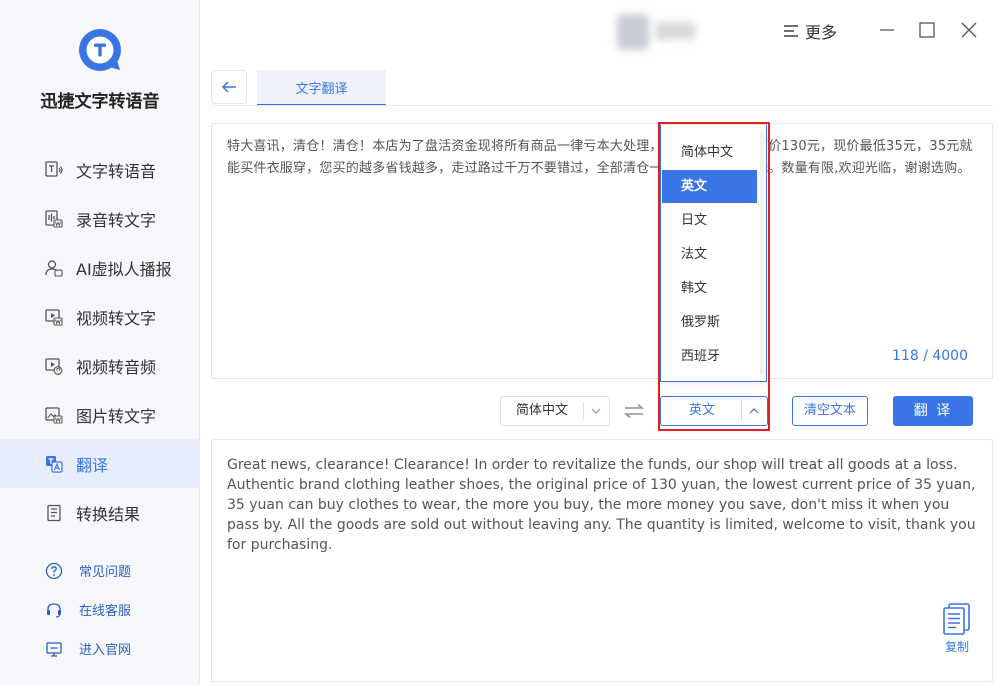  I want to click on help-item-support: 在线客服, so click(100, 609).